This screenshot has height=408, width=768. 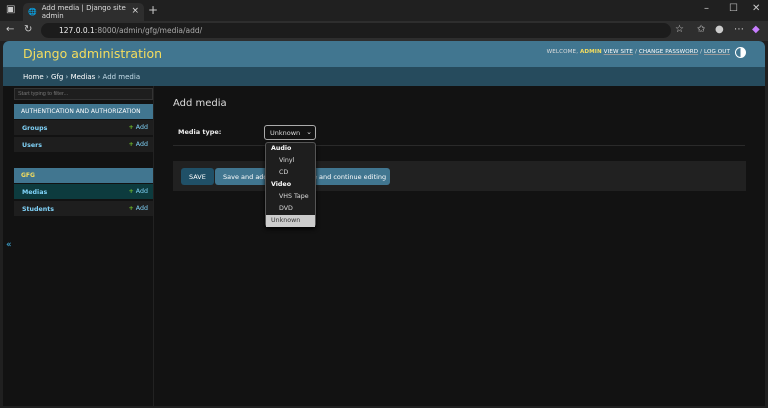 What do you see at coordinates (290, 161) in the screenshot?
I see `option-vinyl: Vinyl` at bounding box center [290, 161].